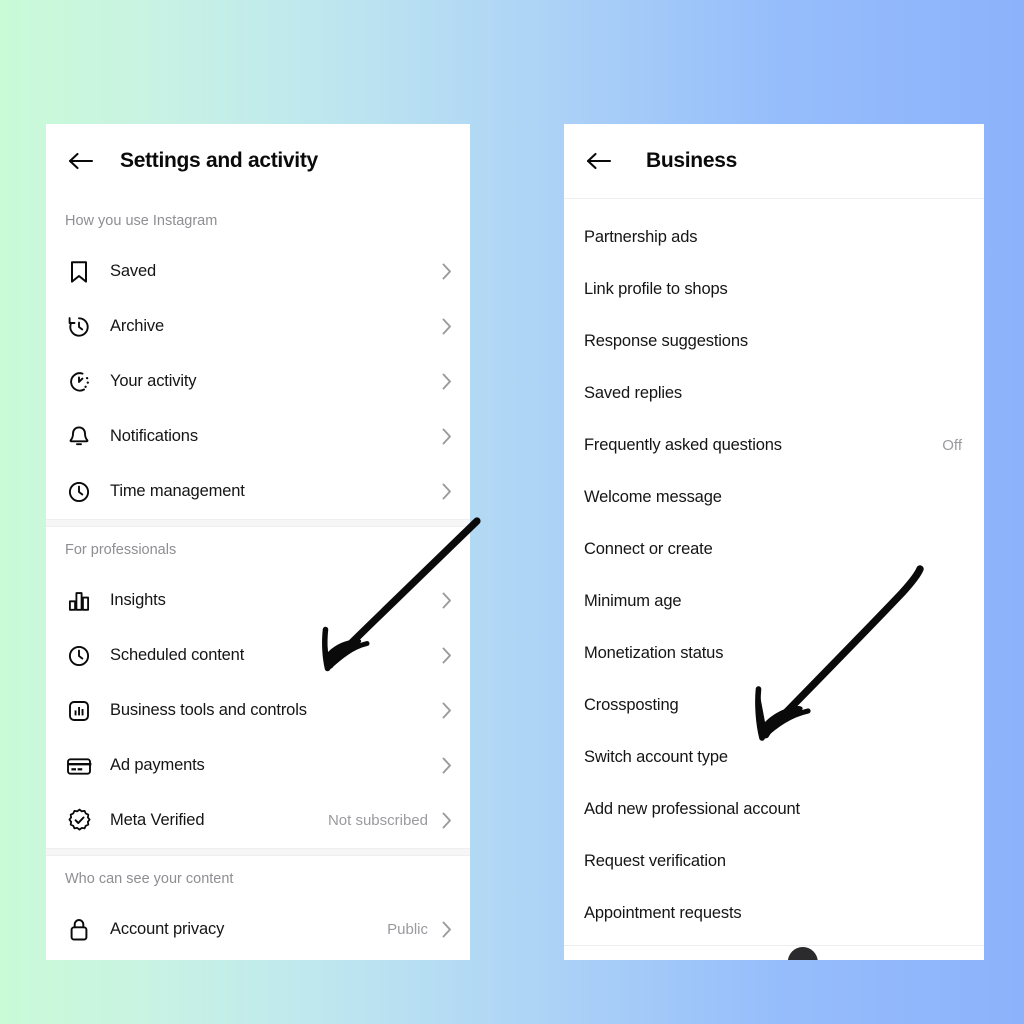  I want to click on sidebar-item-business-tools-and-controls: Business tools and controls, so click(258, 710).